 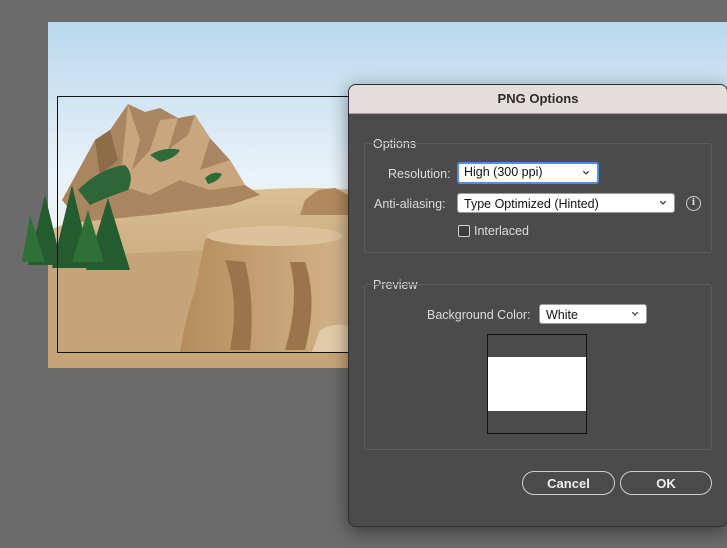 I want to click on resolution-label: Resolution:, so click(x=419, y=174).